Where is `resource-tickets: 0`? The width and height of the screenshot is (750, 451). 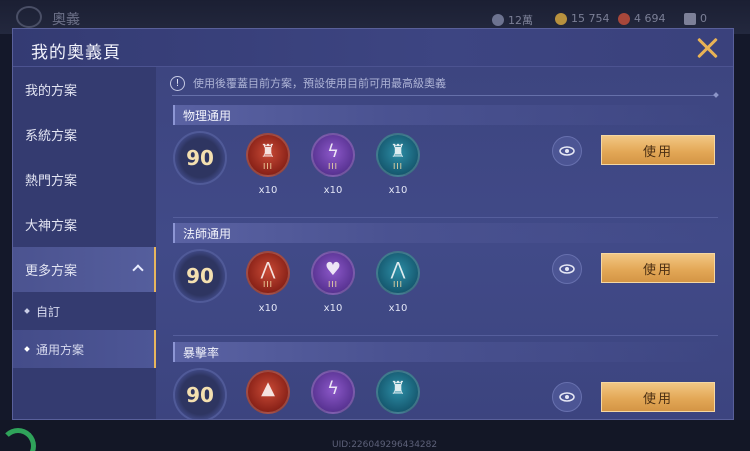 resource-tickets: 0 is located at coordinates (695, 18).